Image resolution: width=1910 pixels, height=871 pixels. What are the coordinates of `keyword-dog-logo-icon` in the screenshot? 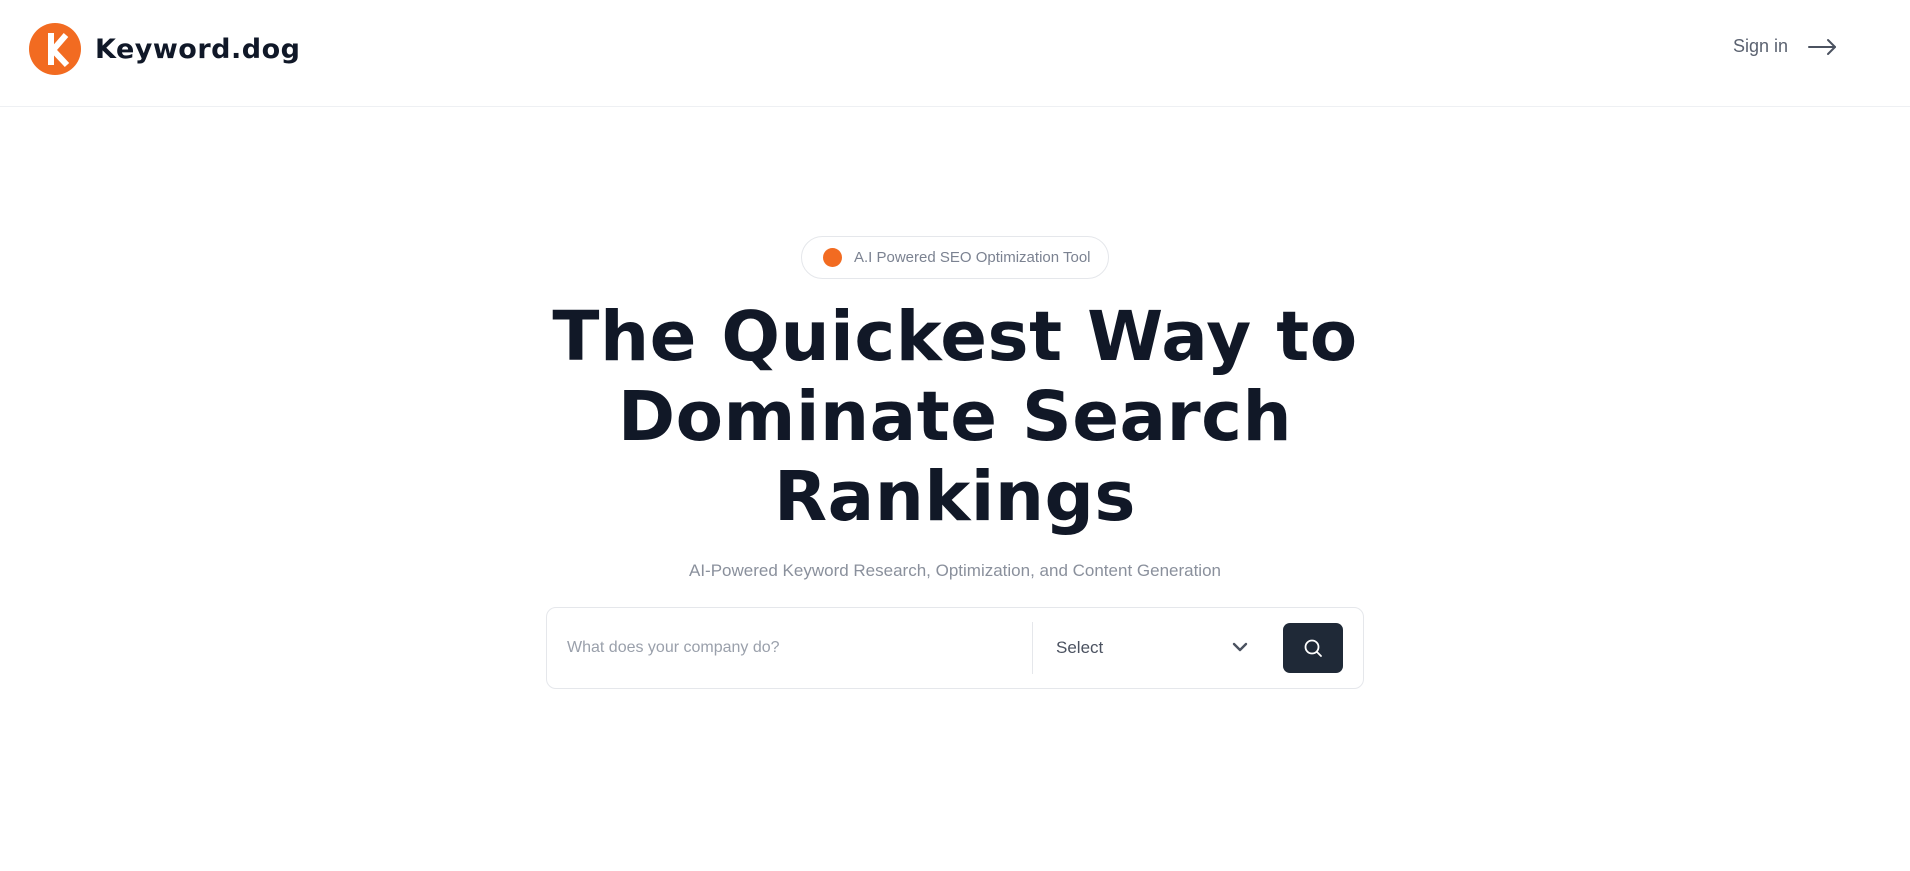 It's located at (55, 49).